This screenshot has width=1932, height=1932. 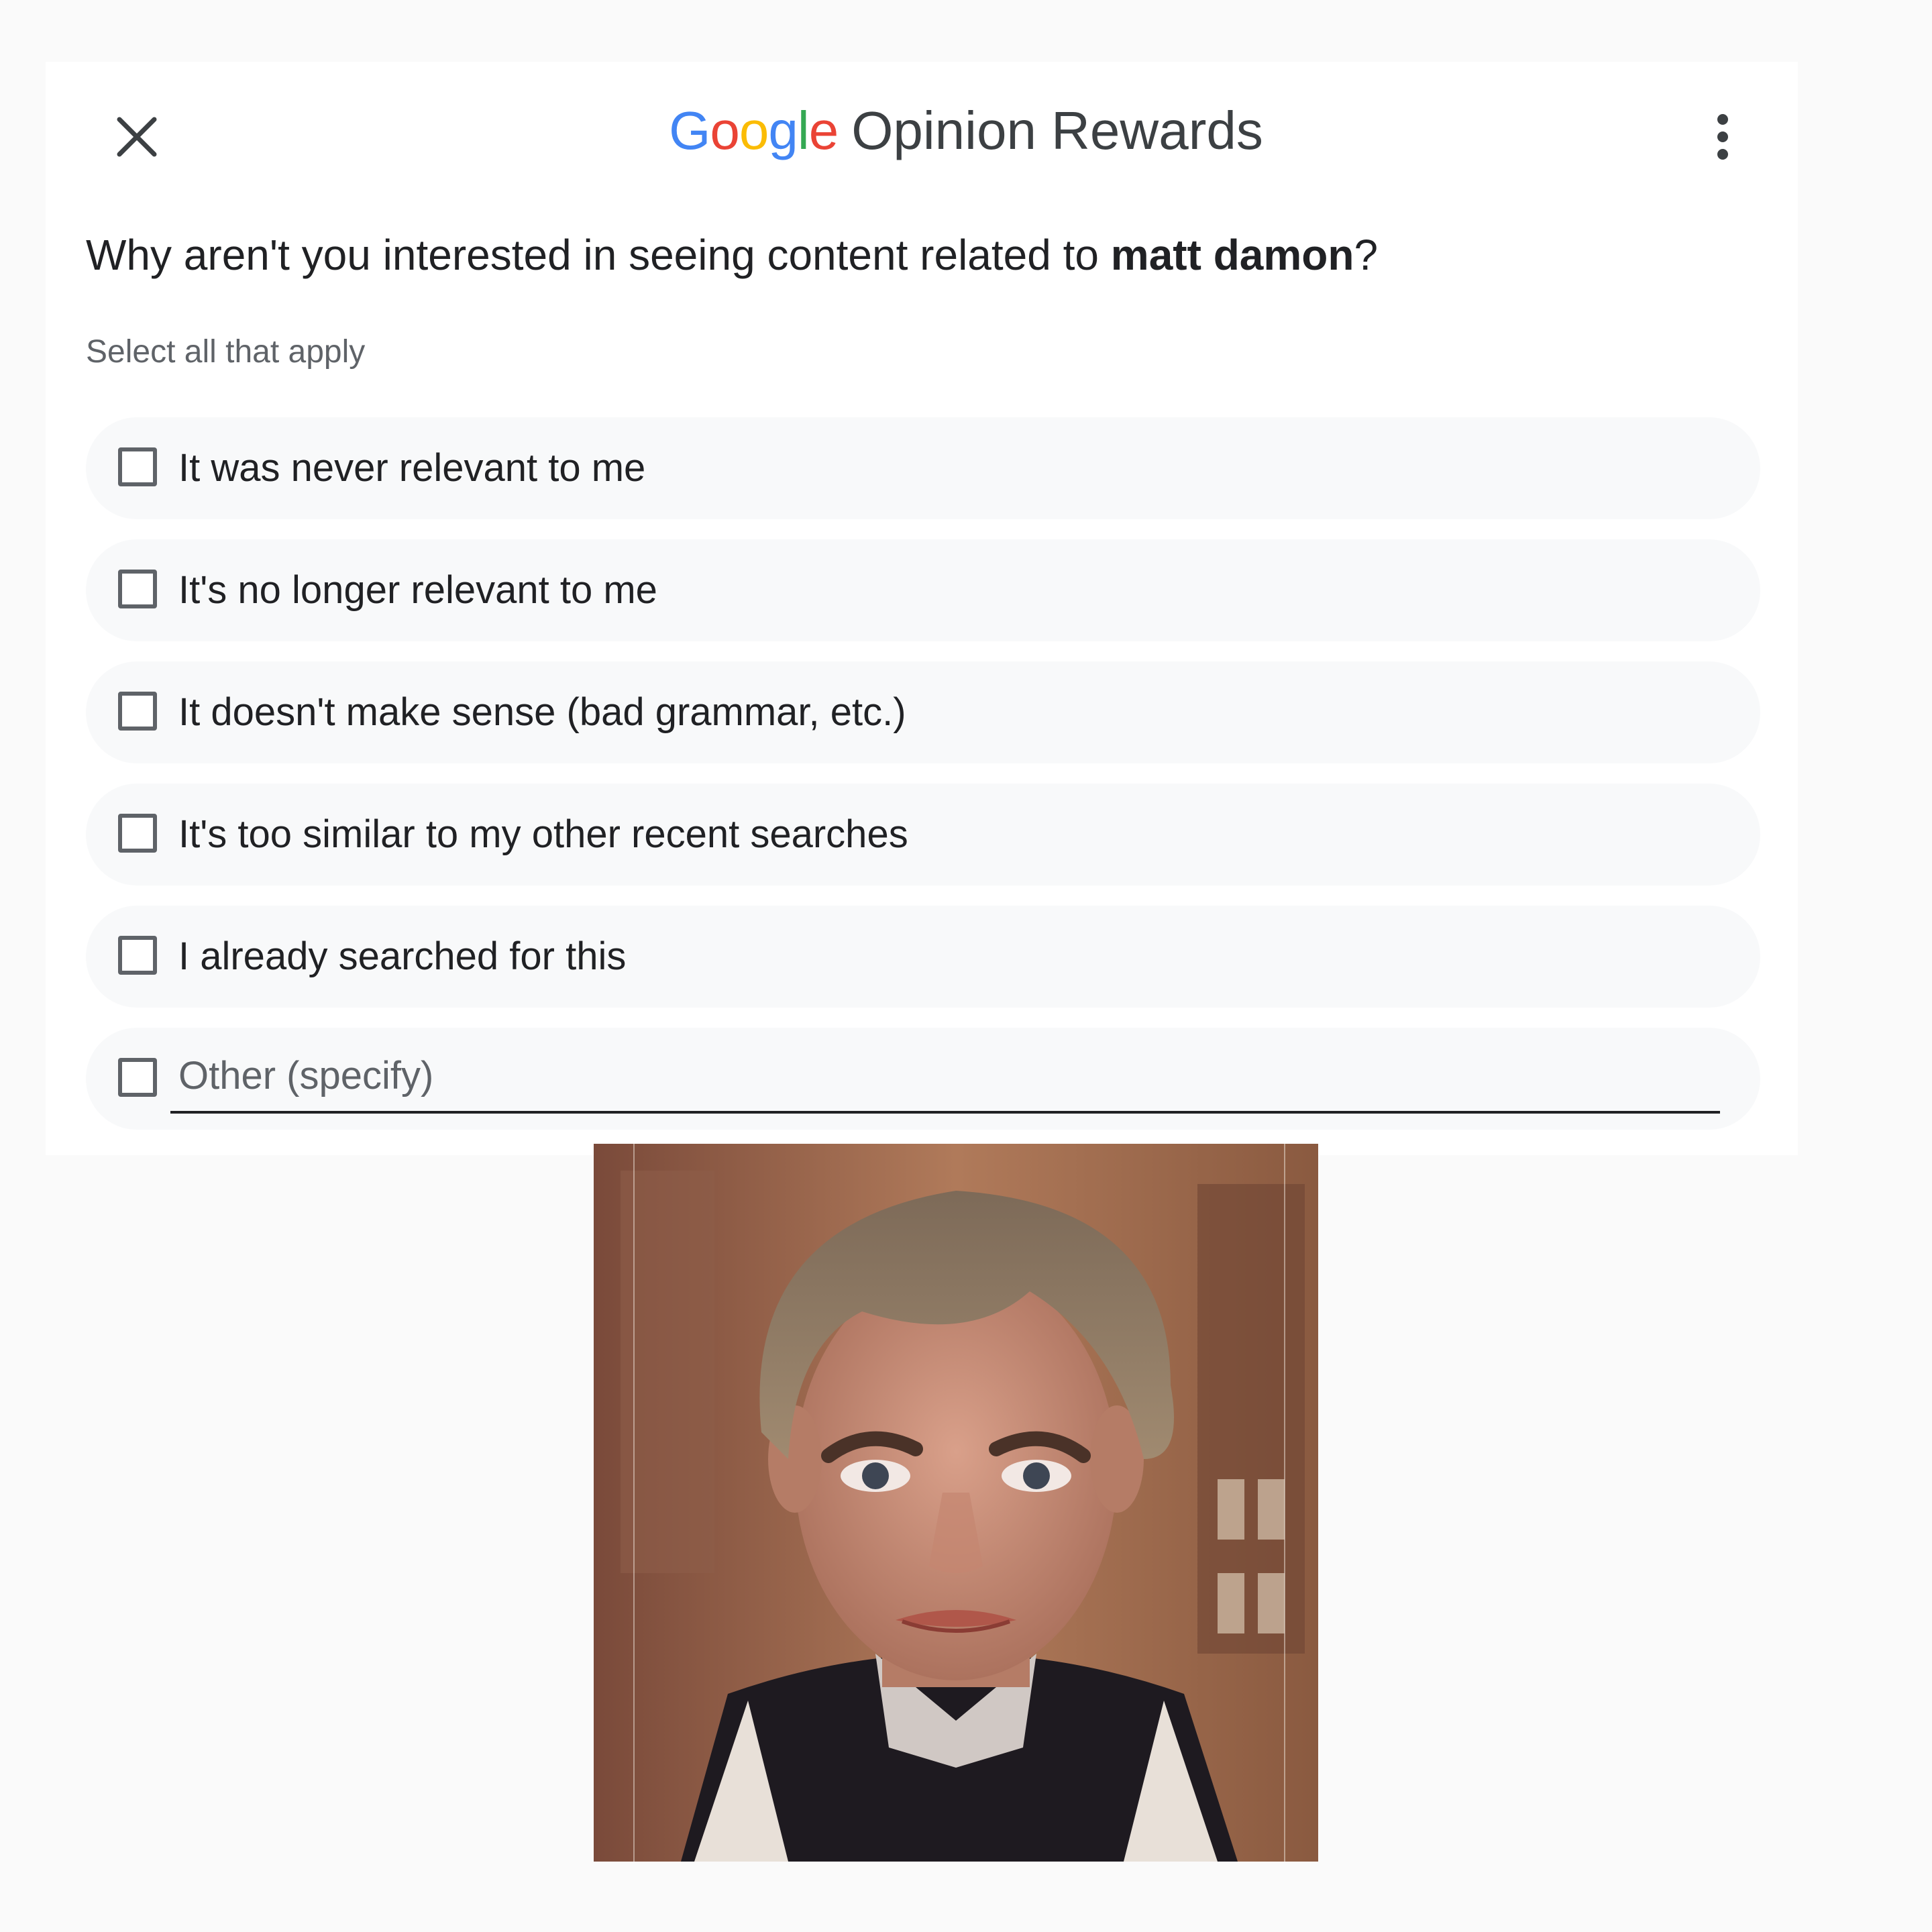 I want to click on puppet-portrait-image, so click(x=956, y=1503).